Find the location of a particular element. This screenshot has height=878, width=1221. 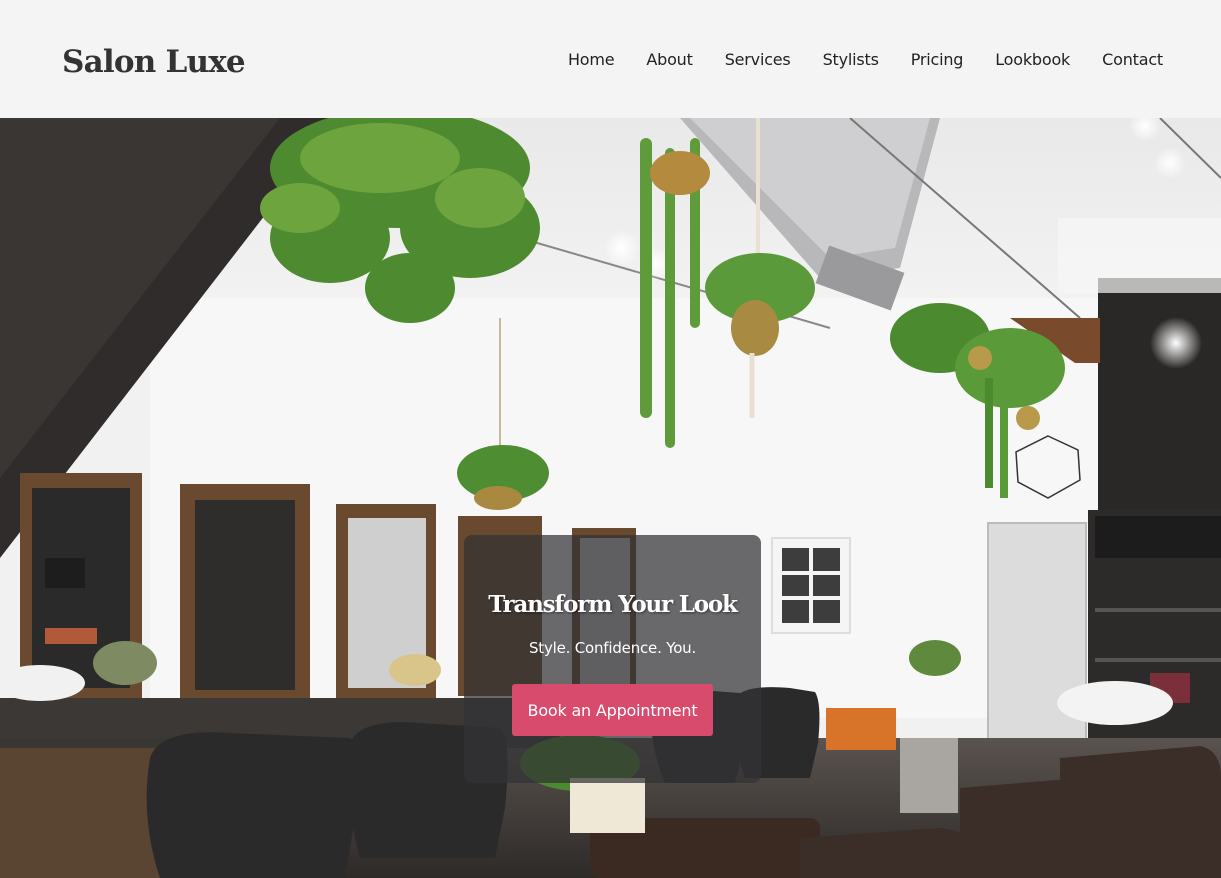

nav-item-about: About is located at coordinates (669, 59).